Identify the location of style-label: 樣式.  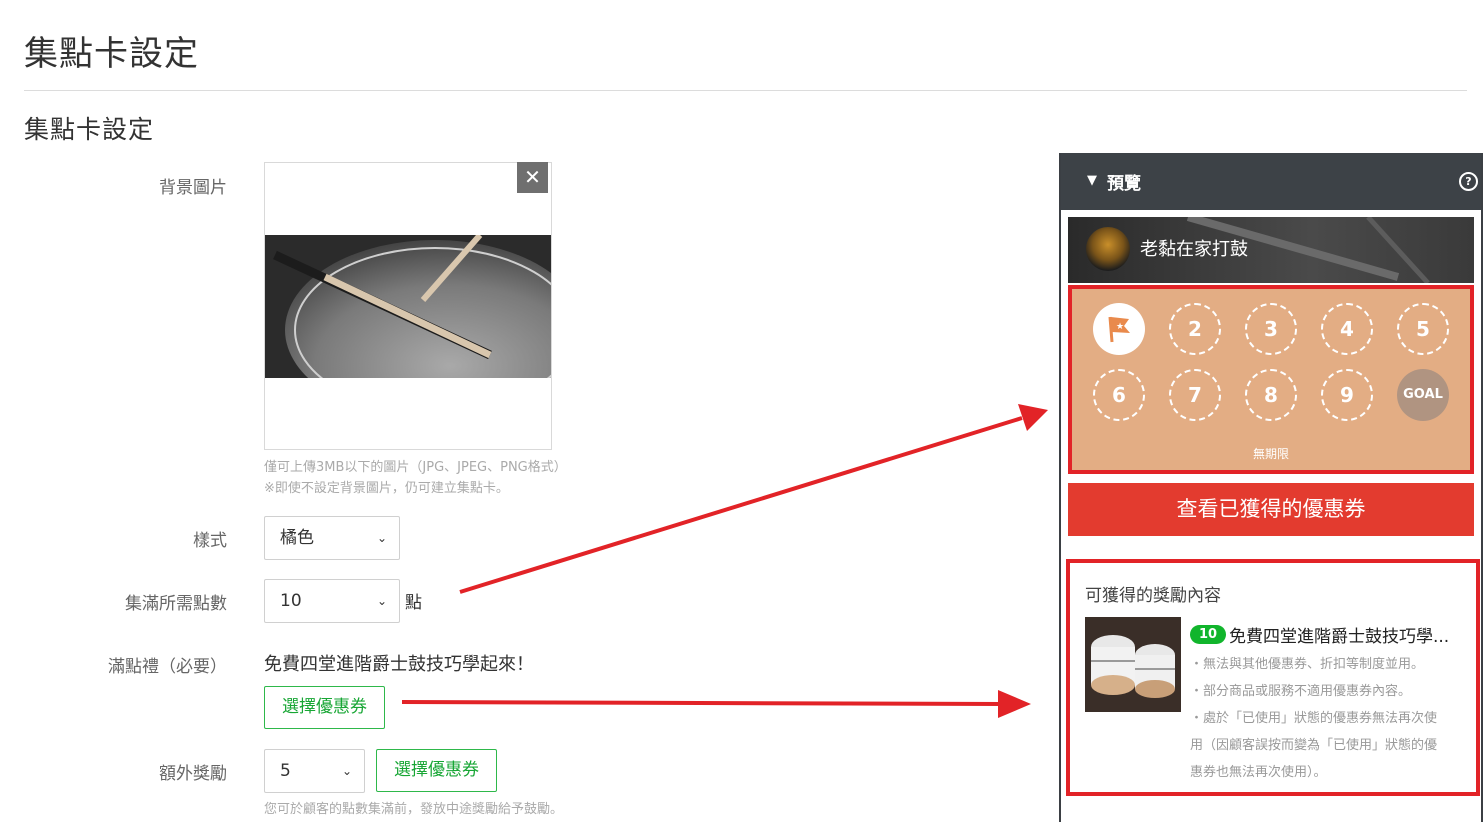
(210, 541).